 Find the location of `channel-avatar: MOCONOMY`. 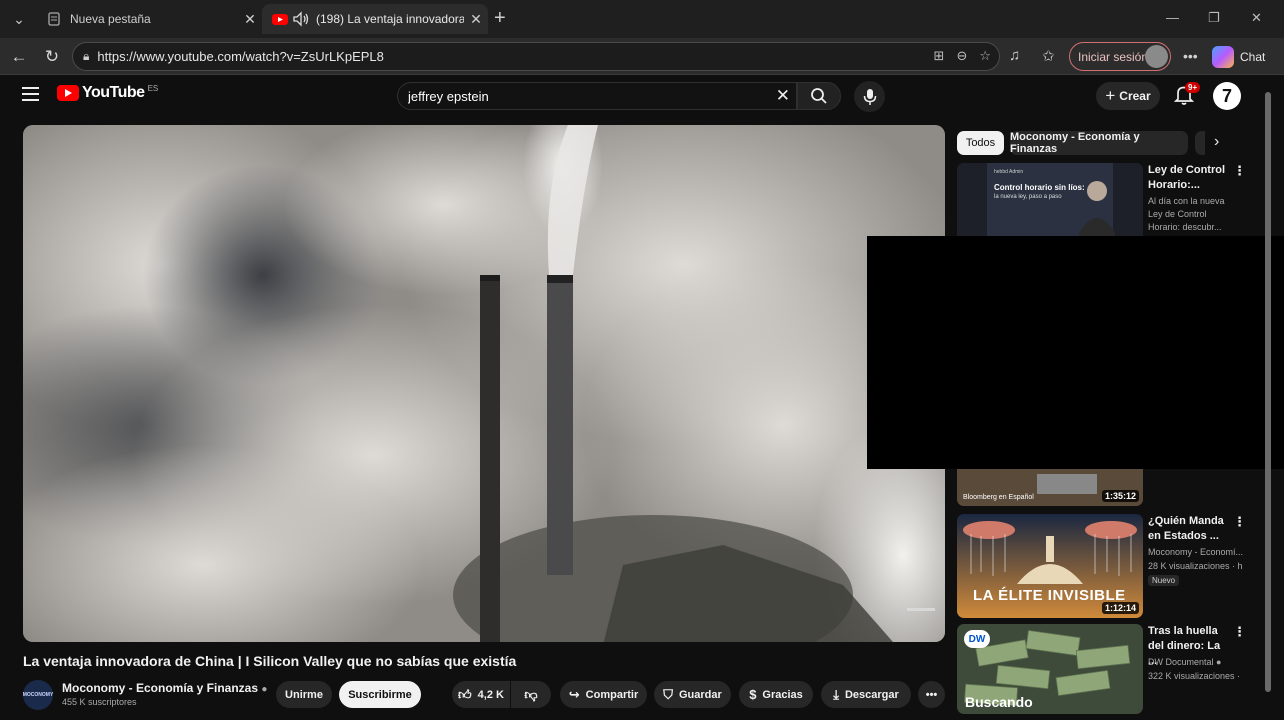

channel-avatar: MOCONOMY is located at coordinates (38, 695).